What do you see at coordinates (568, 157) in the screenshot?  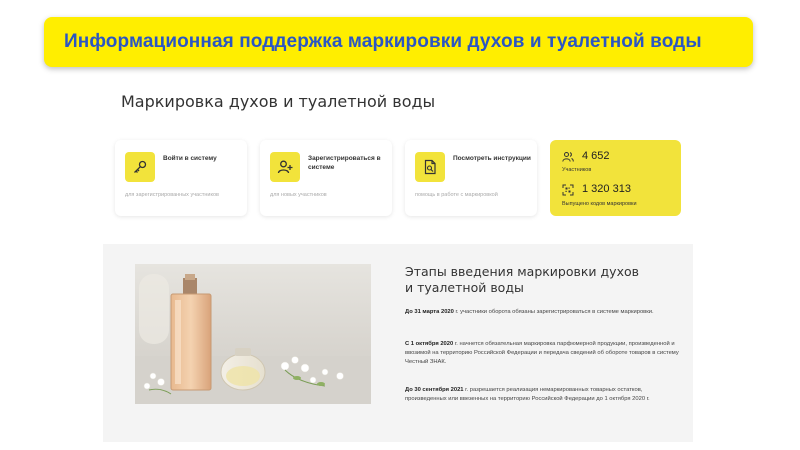 I see `users-icon` at bounding box center [568, 157].